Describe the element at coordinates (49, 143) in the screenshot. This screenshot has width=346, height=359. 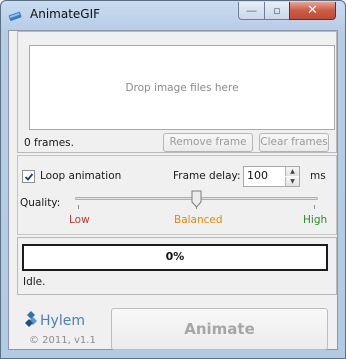
I see `frame-count: 0 frames.` at that location.